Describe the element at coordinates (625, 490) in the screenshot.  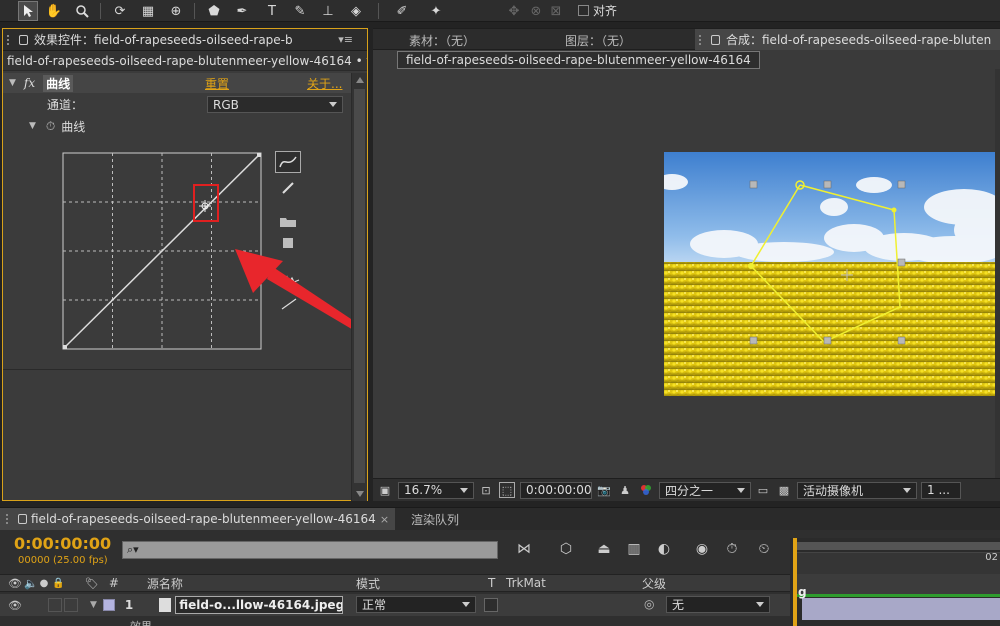
I see `show-snapshot-icon: ♟` at that location.